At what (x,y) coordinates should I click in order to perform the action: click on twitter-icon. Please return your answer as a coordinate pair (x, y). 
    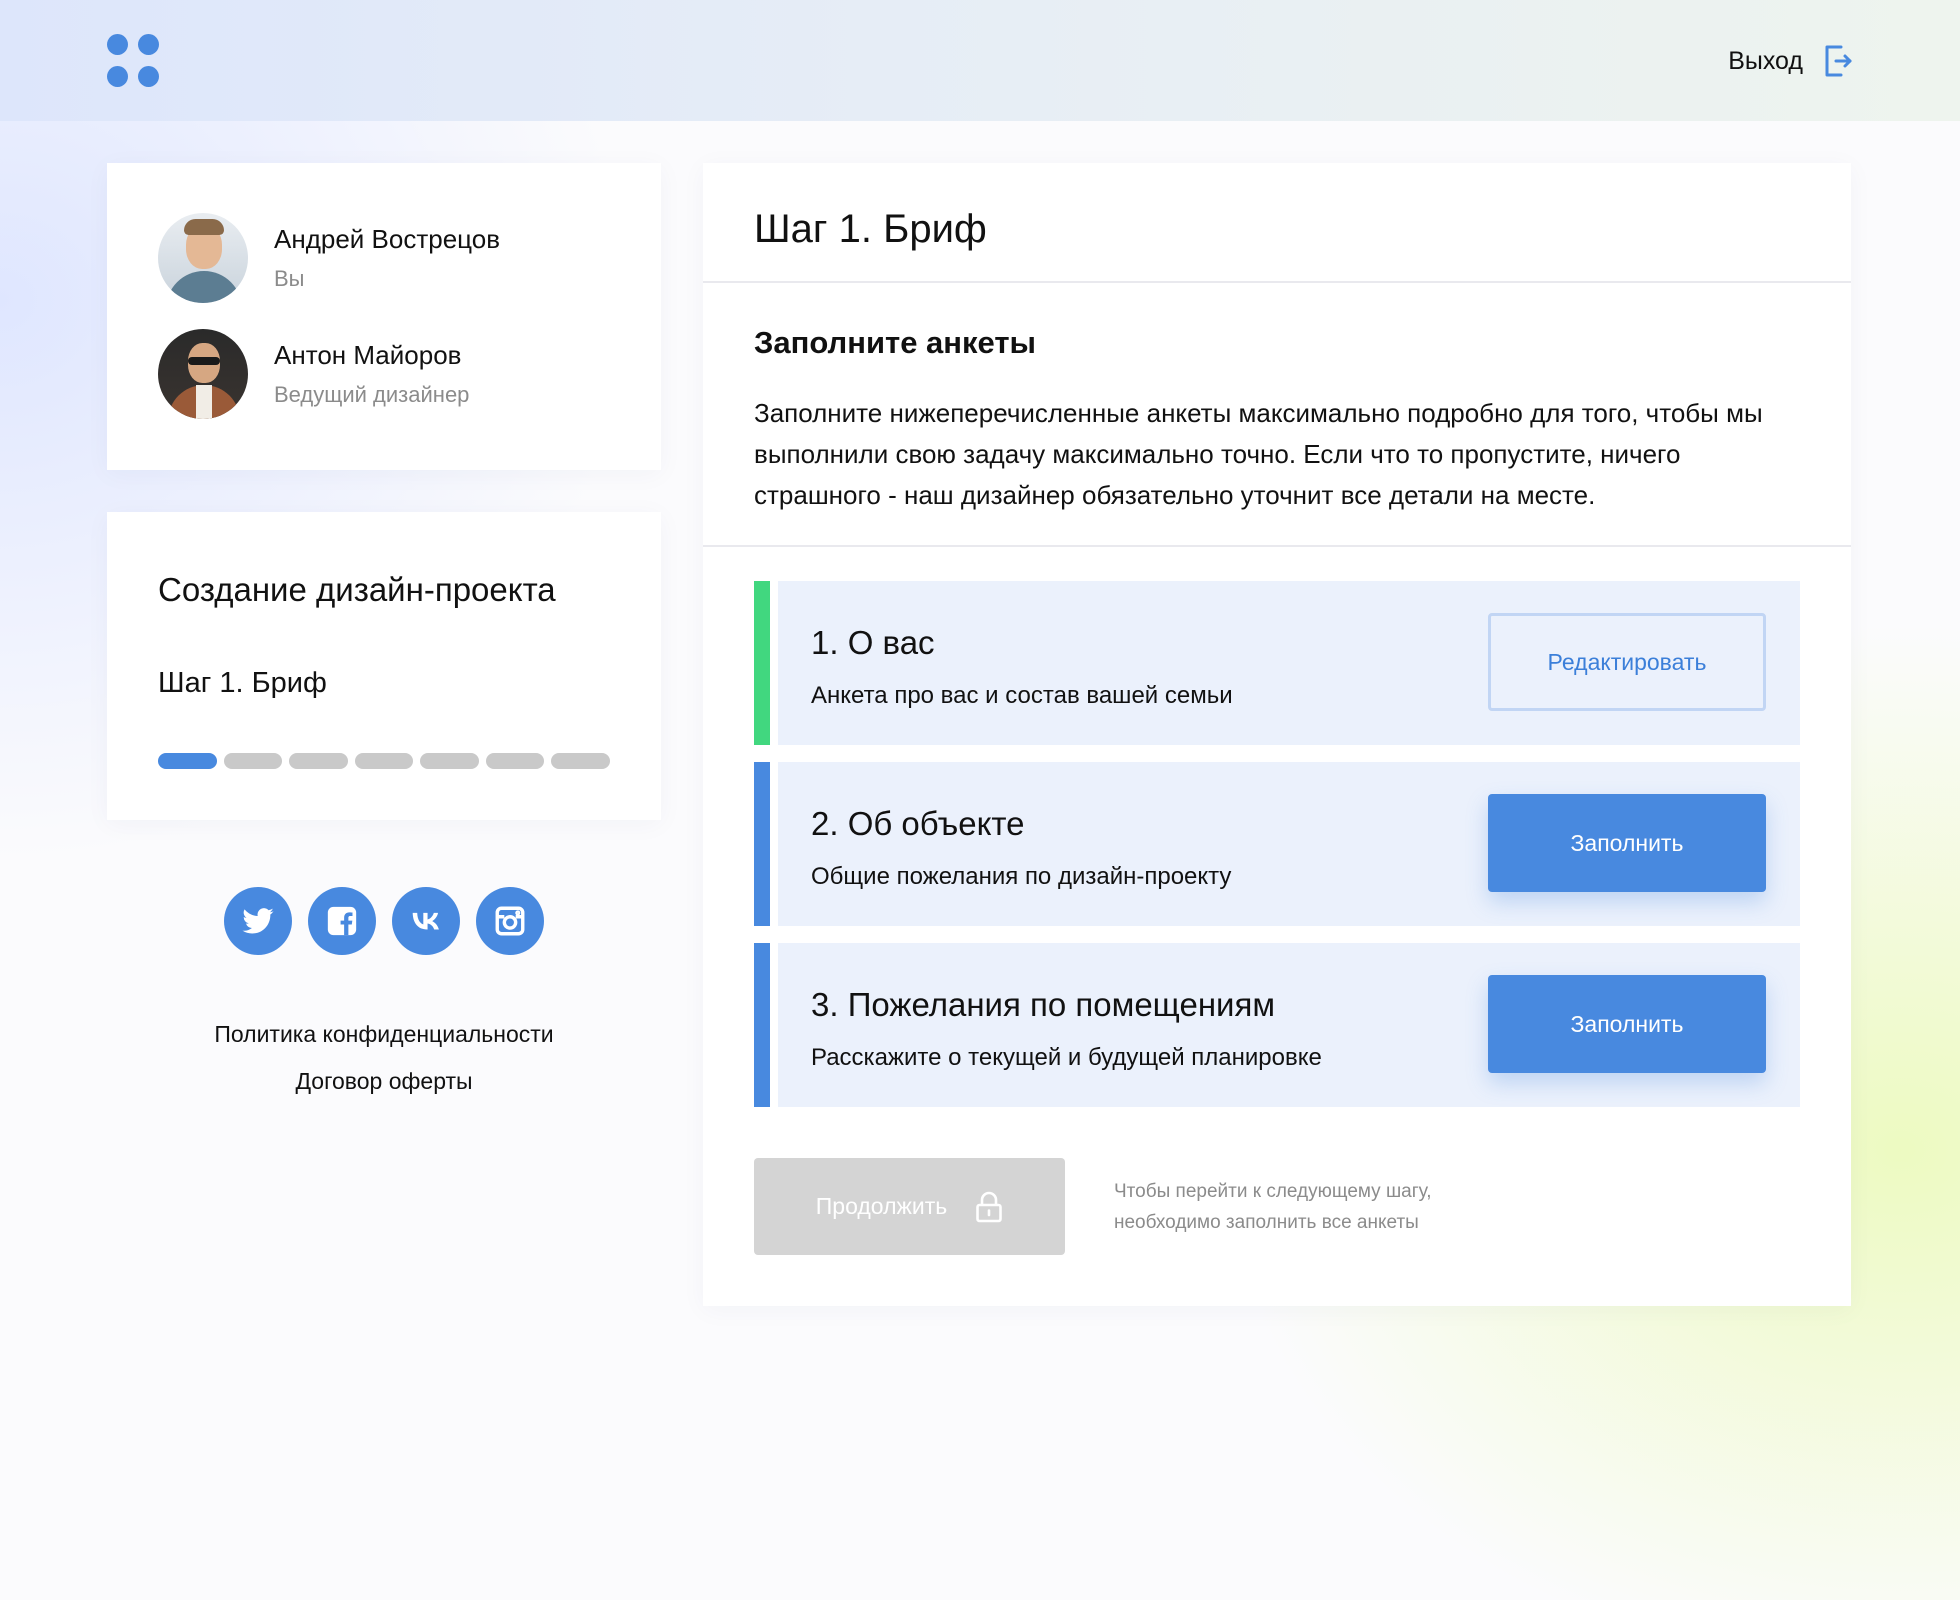
    Looking at the image, I should click on (258, 921).